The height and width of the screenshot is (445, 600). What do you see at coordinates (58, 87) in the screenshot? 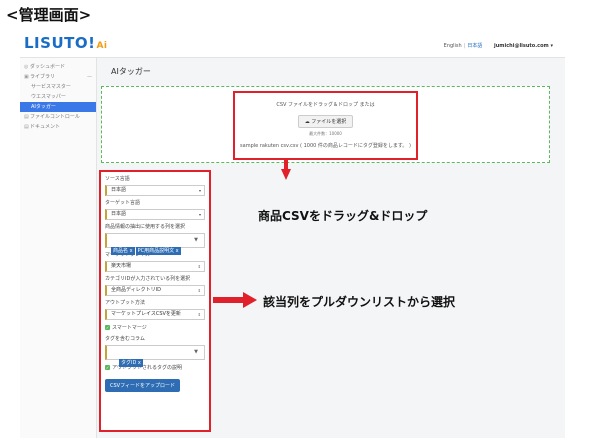
I see `sidebar-item-service-master: サービスマスター` at bounding box center [58, 87].